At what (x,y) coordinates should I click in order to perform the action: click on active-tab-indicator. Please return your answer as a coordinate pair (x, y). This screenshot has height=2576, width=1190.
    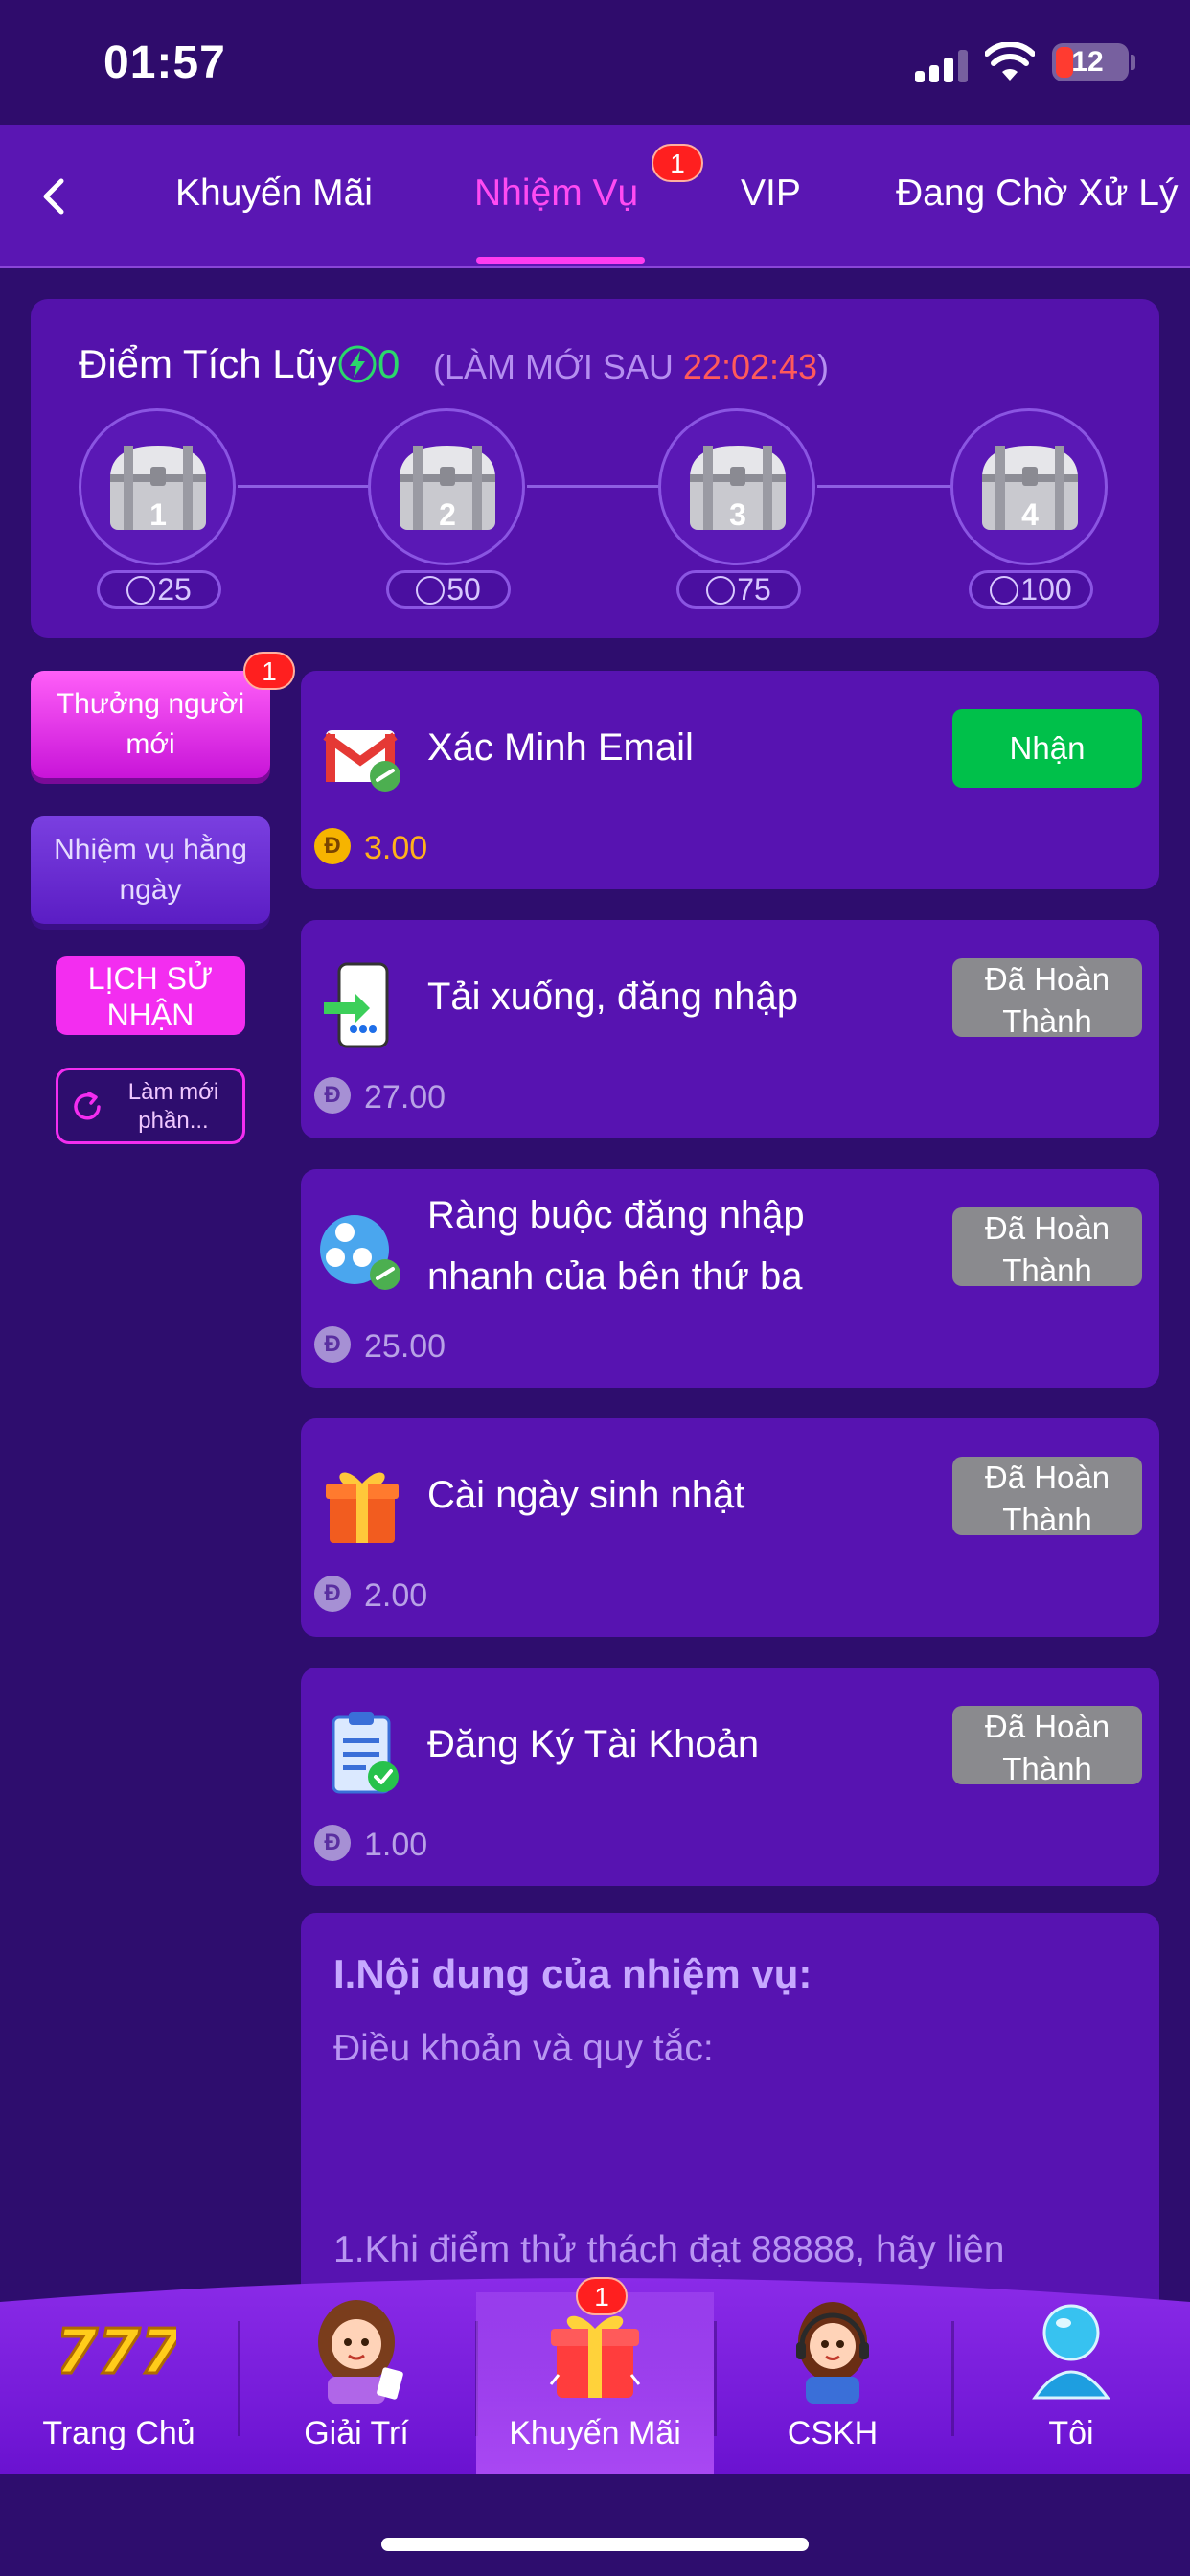
    Looking at the image, I should click on (560, 260).